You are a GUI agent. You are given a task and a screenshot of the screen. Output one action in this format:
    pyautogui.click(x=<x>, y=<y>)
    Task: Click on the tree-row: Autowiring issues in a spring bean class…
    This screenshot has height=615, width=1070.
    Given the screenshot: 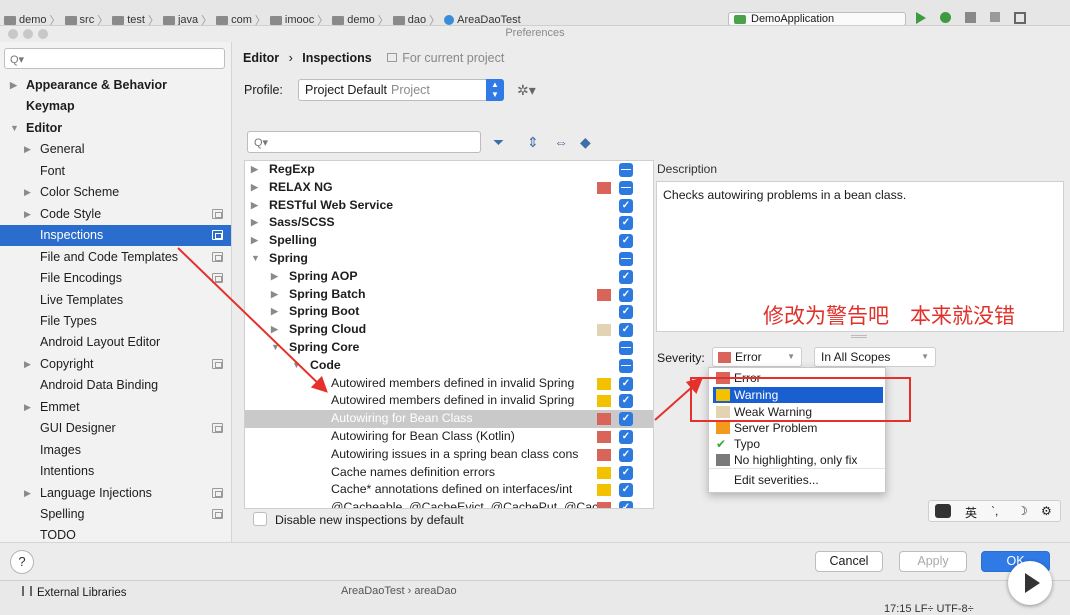 What is the action you would take?
    pyautogui.click(x=449, y=455)
    